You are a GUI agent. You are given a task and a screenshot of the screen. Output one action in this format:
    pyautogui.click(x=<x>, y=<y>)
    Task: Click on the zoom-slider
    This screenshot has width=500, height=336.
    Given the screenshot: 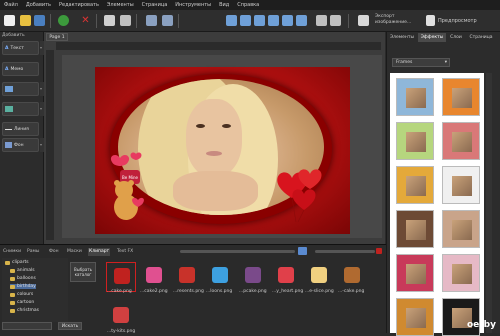 What is the action you would take?
    pyautogui.click(x=237, y=251)
    